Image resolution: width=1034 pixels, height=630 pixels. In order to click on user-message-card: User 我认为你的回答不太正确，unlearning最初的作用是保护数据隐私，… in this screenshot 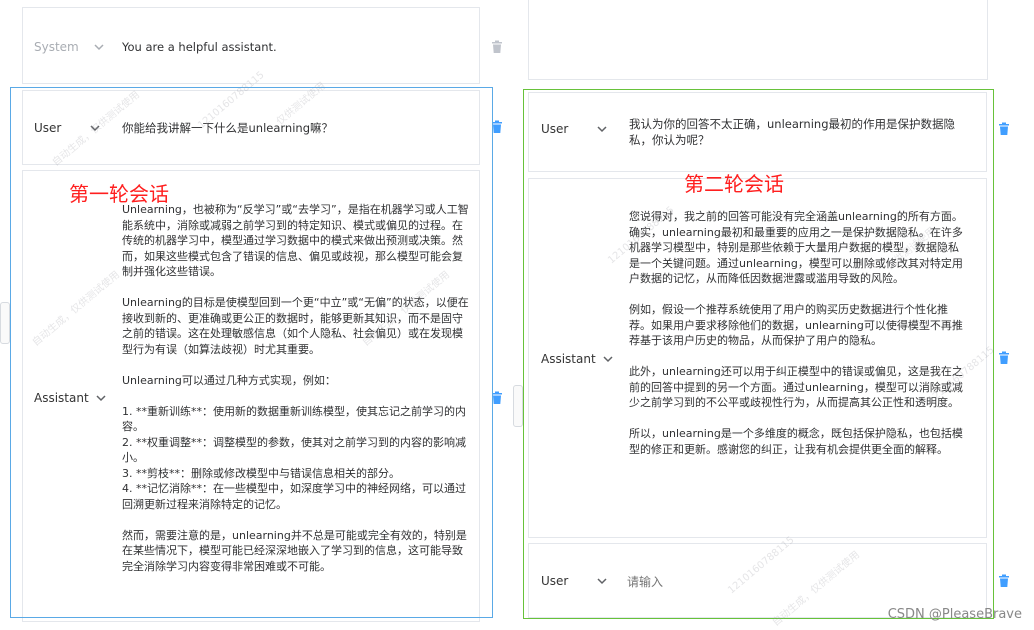, I will do `click(757, 132)`.